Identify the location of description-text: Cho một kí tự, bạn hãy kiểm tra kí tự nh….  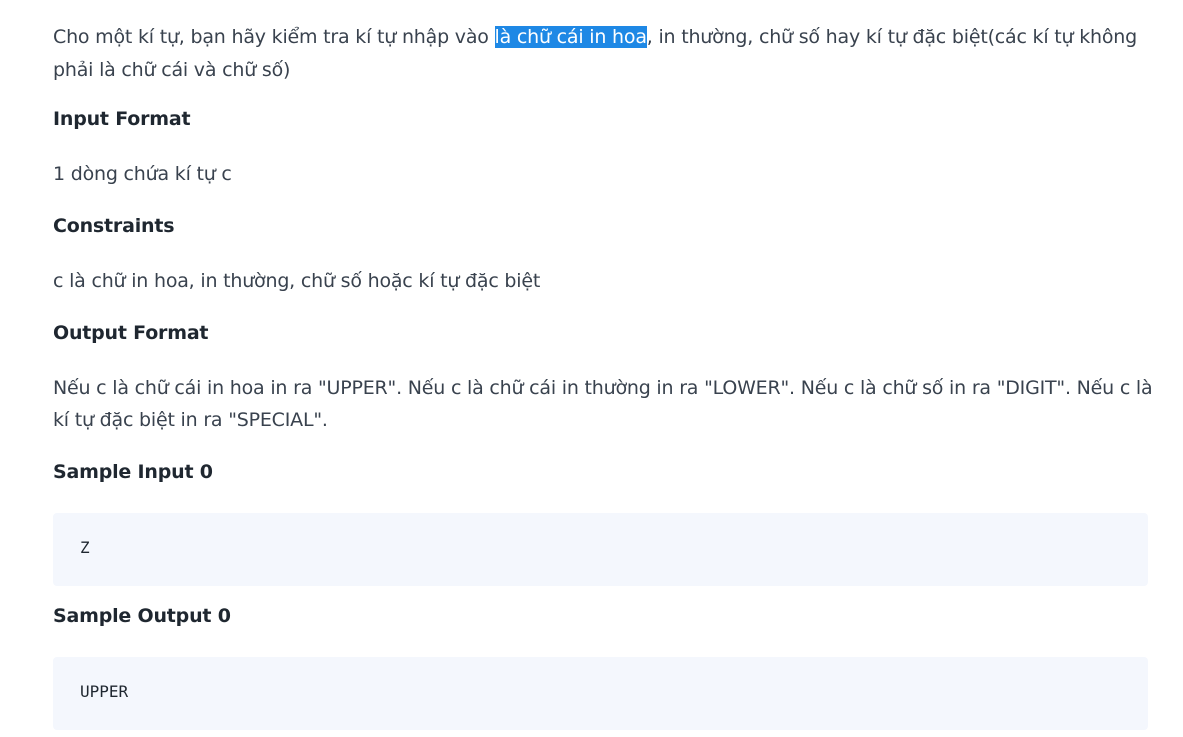
(274, 37).